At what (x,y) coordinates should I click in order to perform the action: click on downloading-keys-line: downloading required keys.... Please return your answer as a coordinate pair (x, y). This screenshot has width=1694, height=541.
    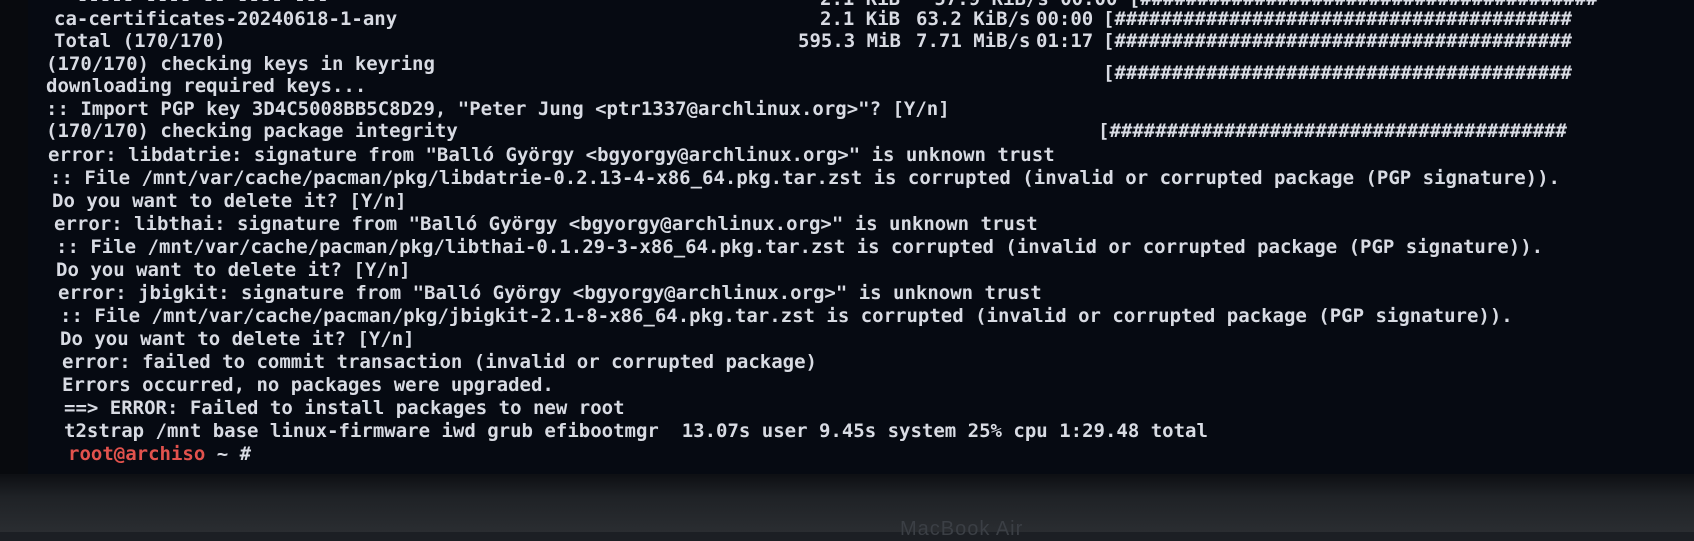
    Looking at the image, I should click on (206, 86).